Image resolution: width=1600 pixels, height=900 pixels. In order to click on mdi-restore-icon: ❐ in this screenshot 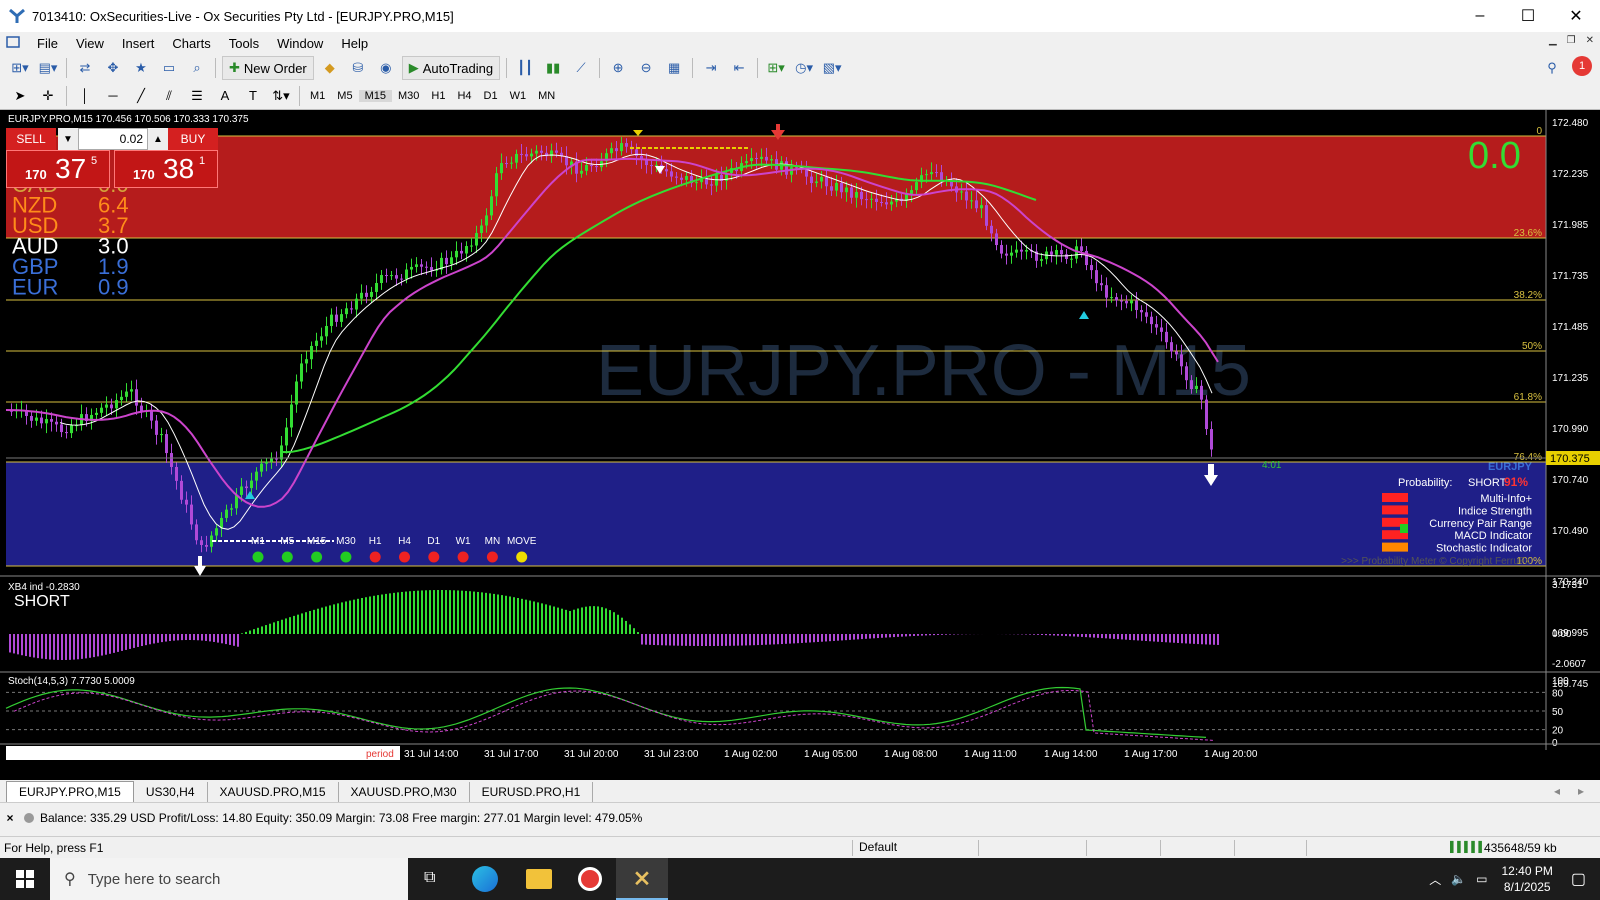, I will do `click(1571, 40)`.